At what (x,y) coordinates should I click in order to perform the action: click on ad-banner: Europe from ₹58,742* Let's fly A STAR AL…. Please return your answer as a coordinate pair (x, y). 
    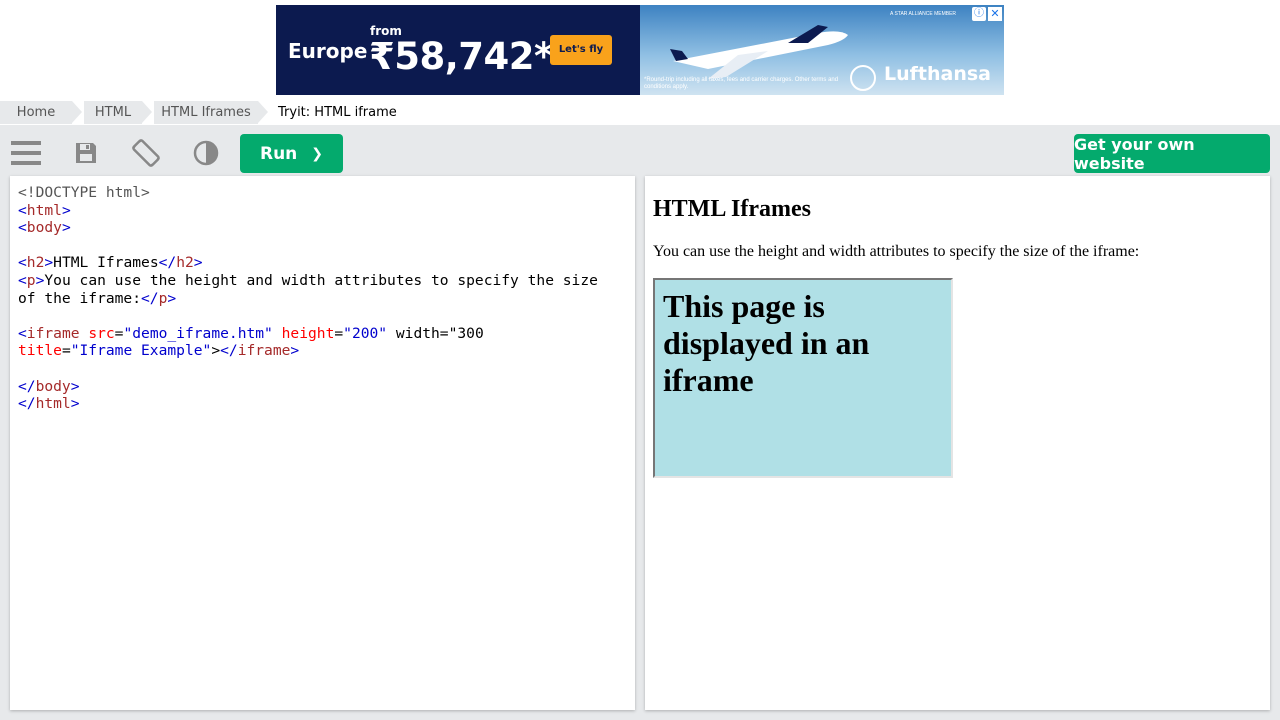
    Looking at the image, I should click on (640, 50).